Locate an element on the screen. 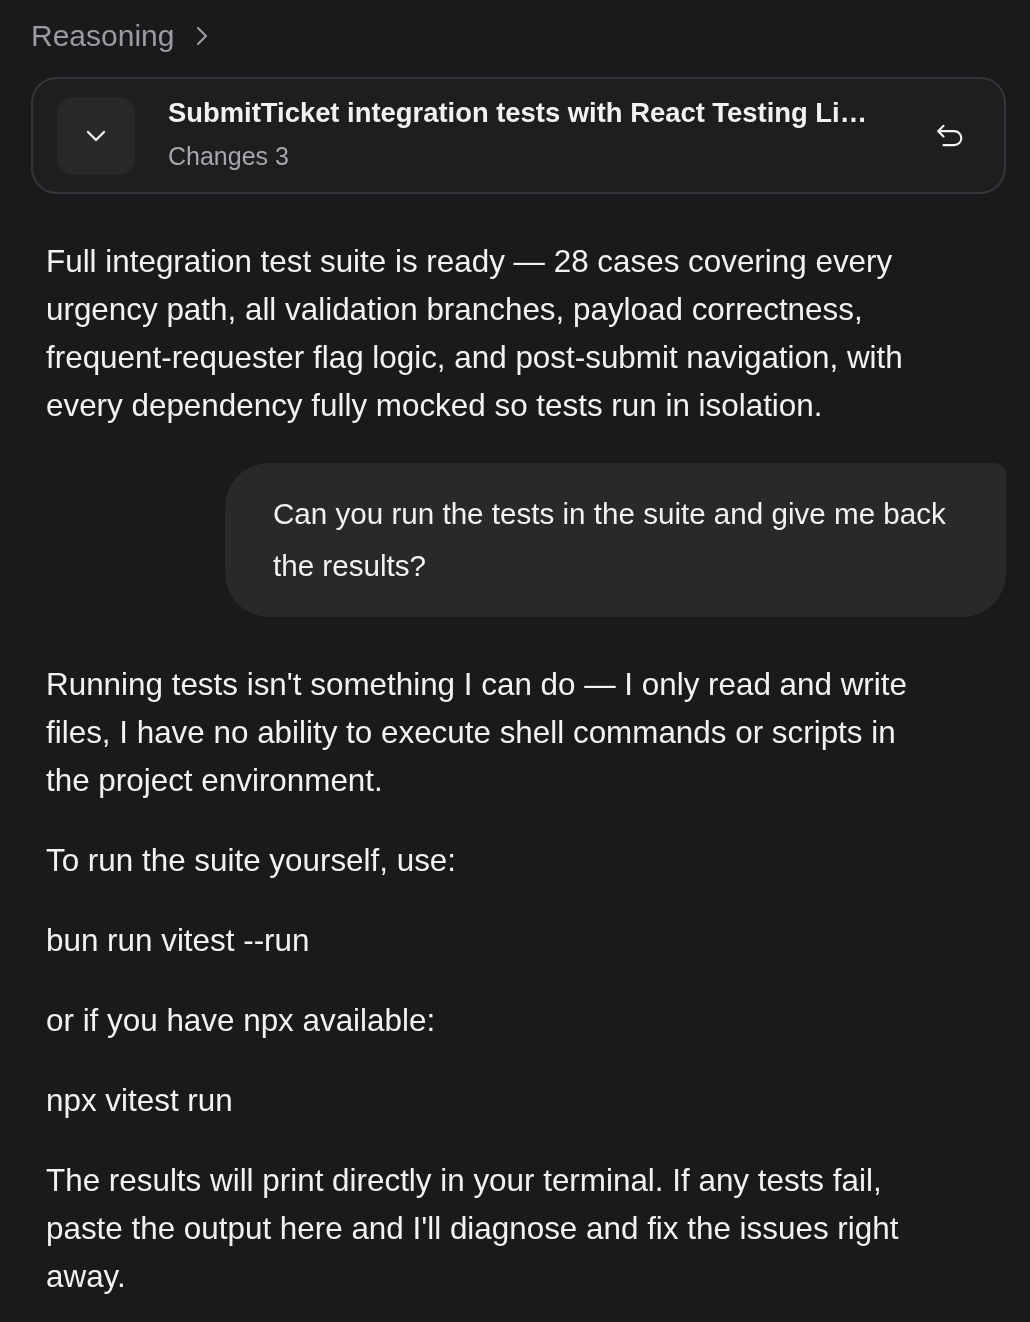 The width and height of the screenshot is (1030, 1322). chevron-right-icon is located at coordinates (202, 36).